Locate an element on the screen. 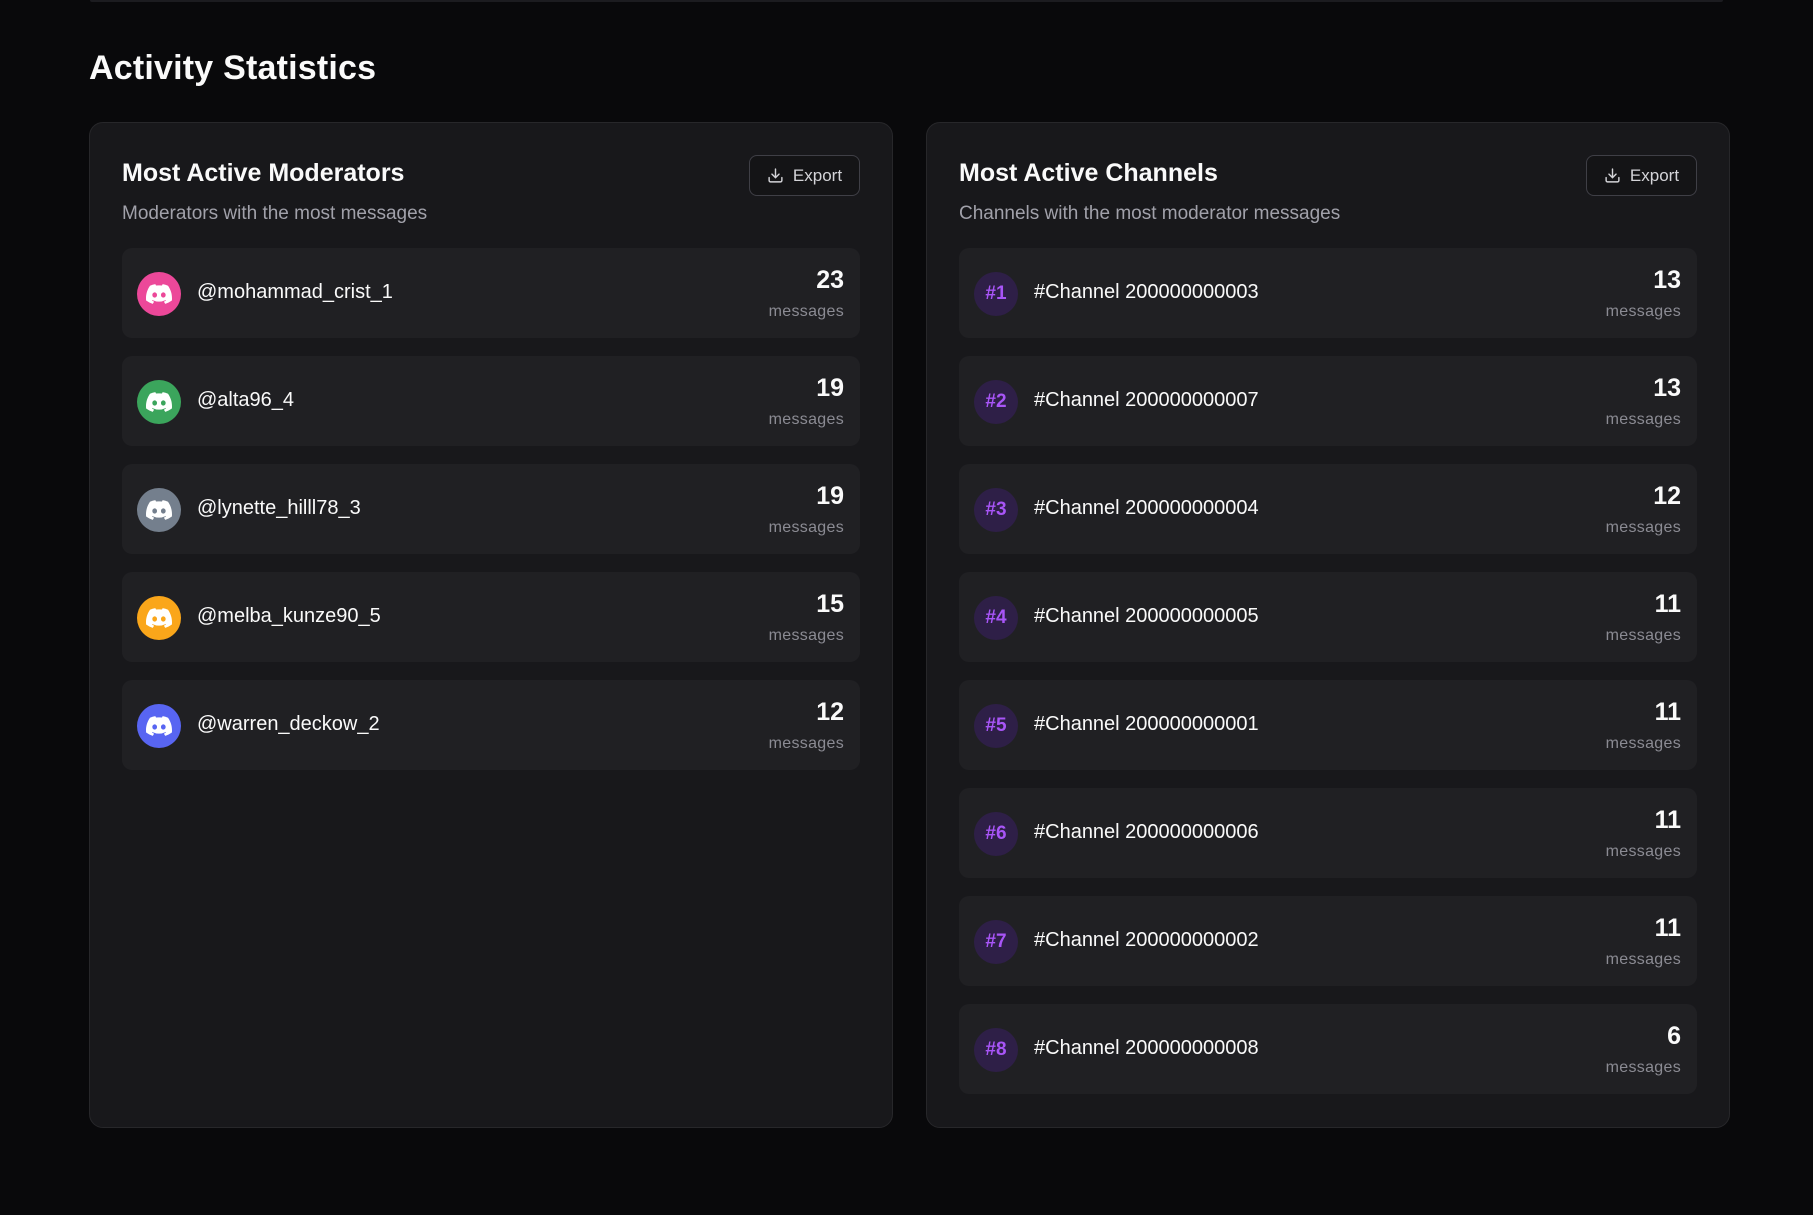 This screenshot has height=1215, width=1813. moderators-card-title: Most Active Moderators is located at coordinates (263, 173).